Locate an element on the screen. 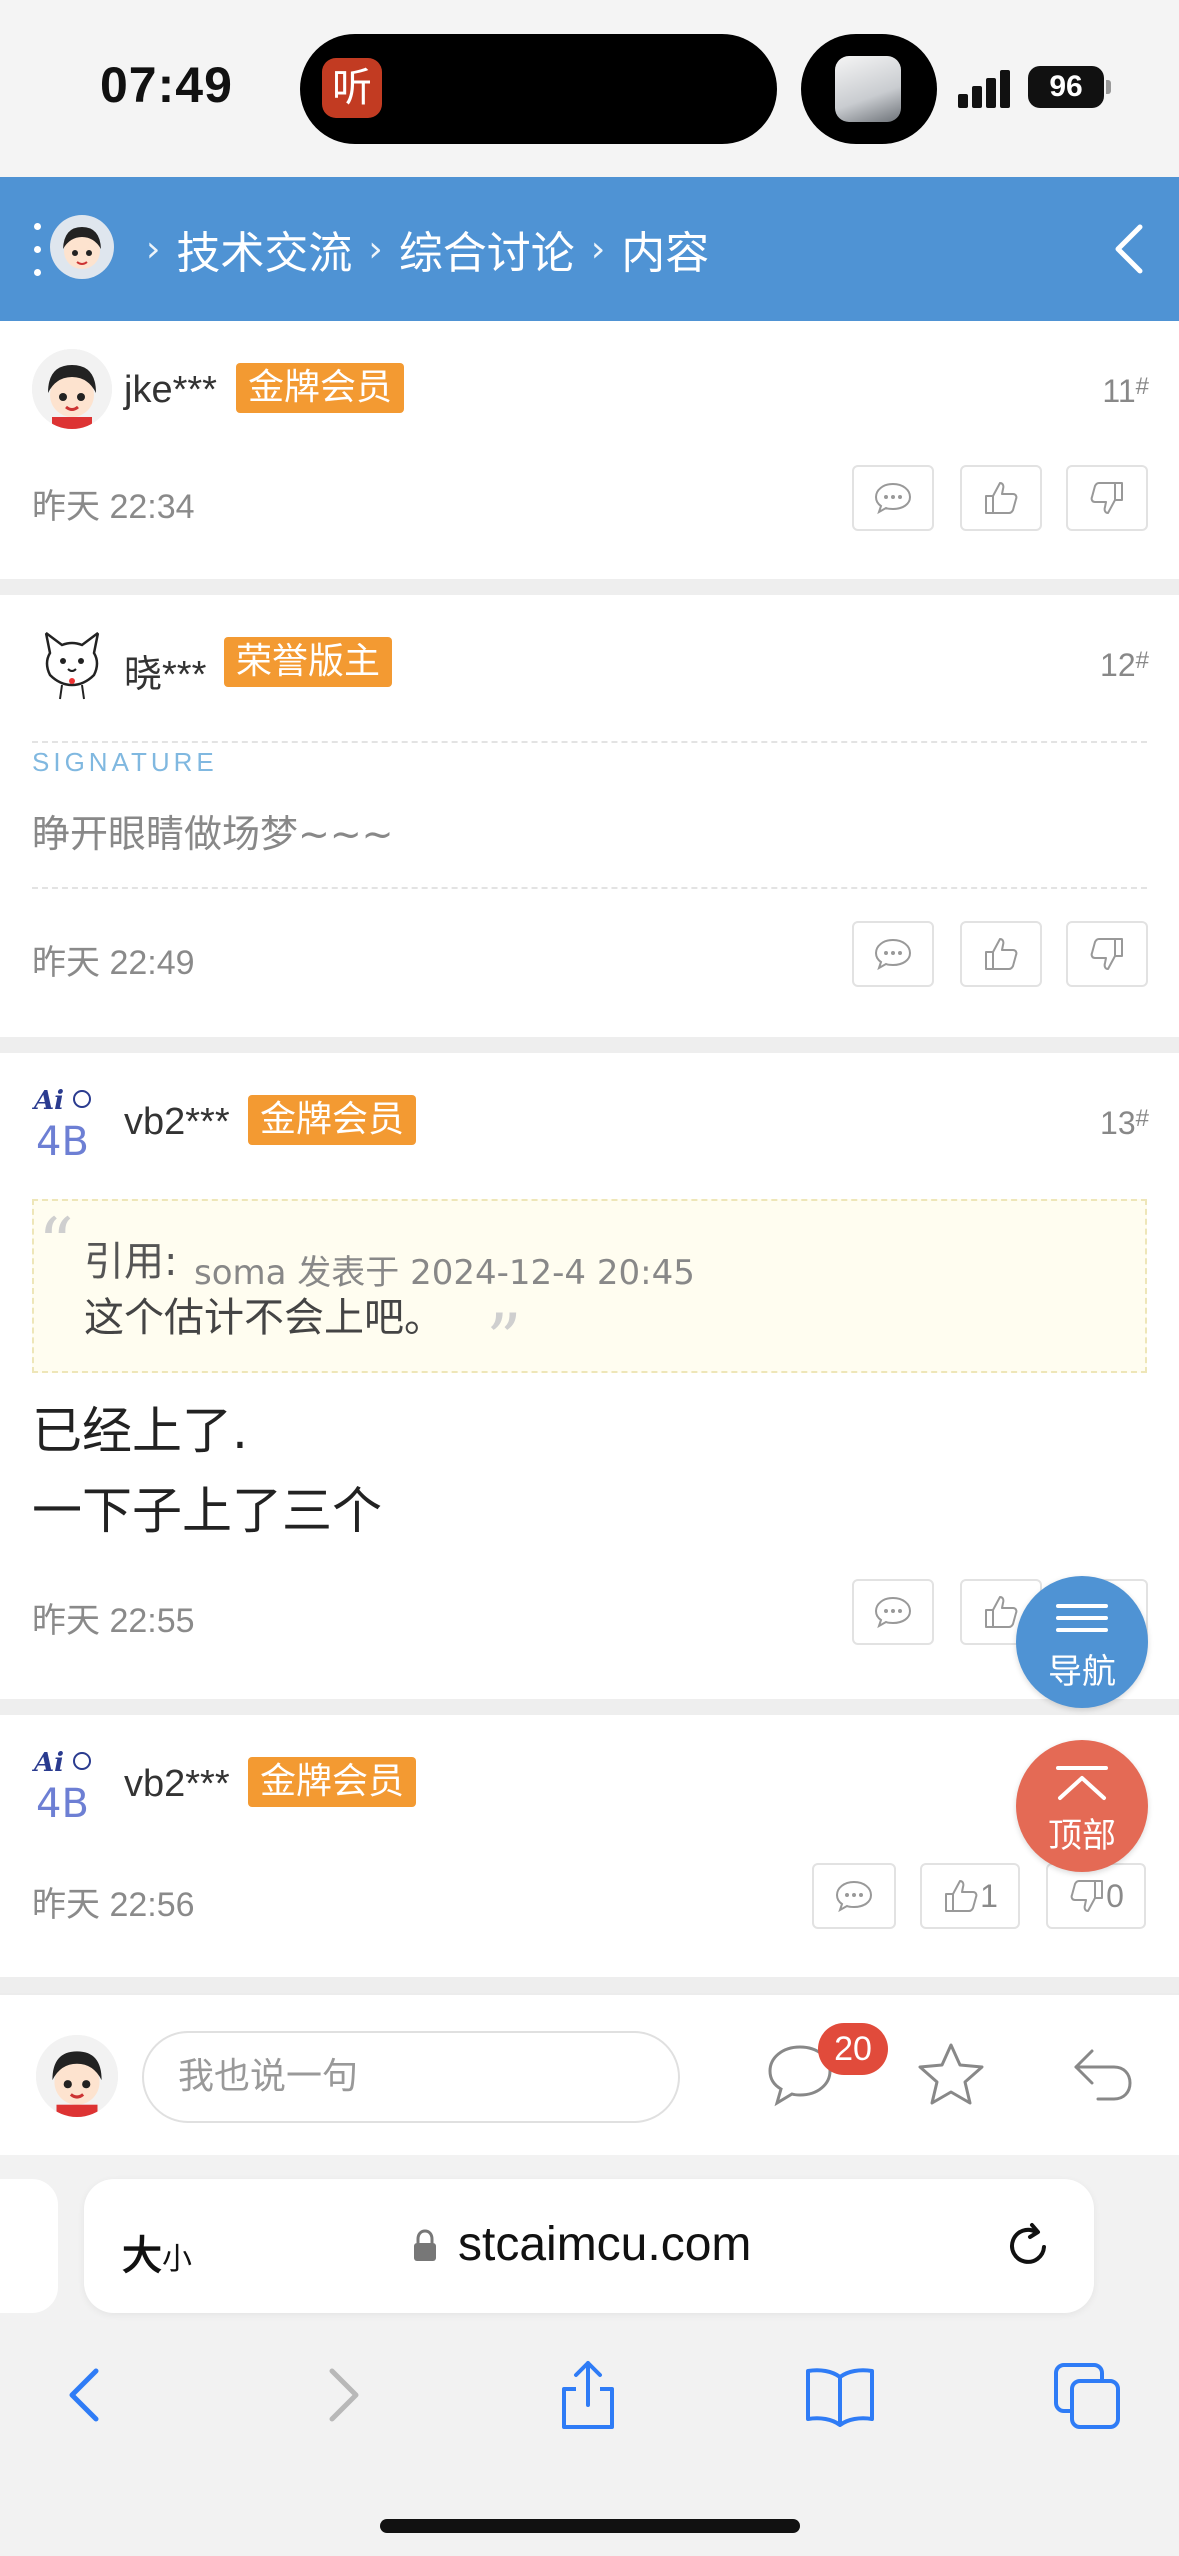 This screenshot has height=2556, width=1179. moderator-badge: 荣誉版主 is located at coordinates (308, 662).